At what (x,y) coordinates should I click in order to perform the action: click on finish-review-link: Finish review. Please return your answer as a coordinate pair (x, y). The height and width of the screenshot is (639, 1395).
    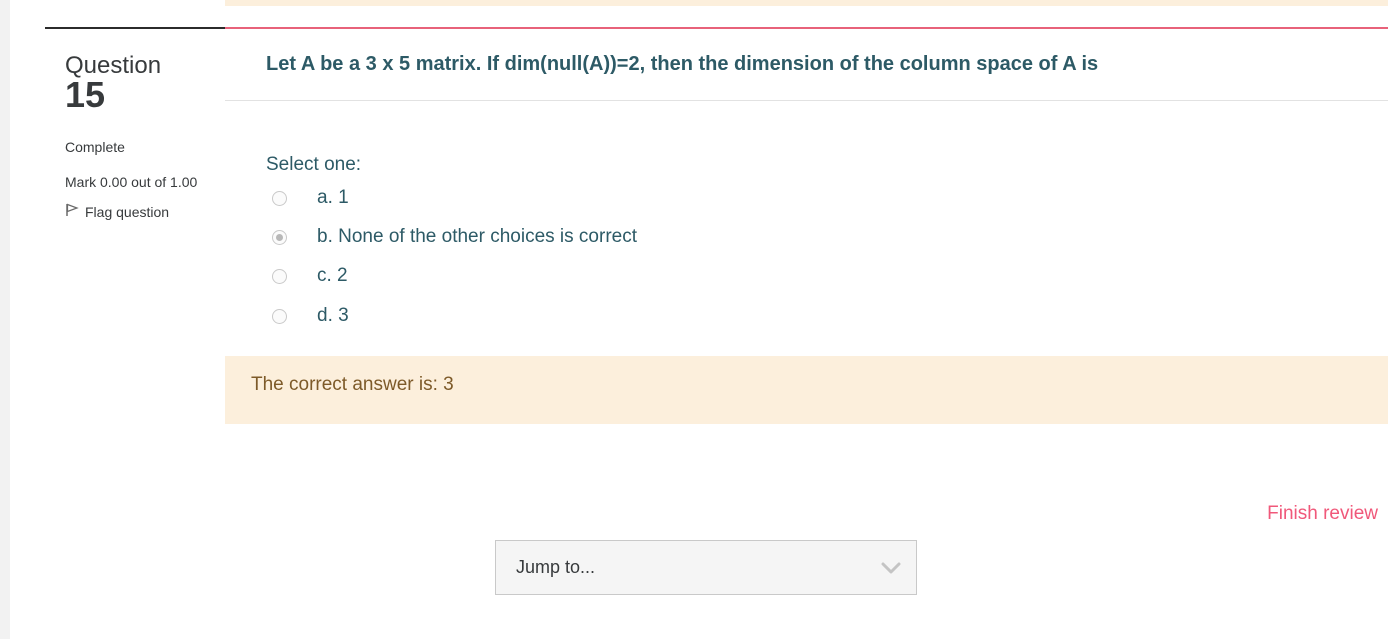
    Looking at the image, I should click on (1322, 514).